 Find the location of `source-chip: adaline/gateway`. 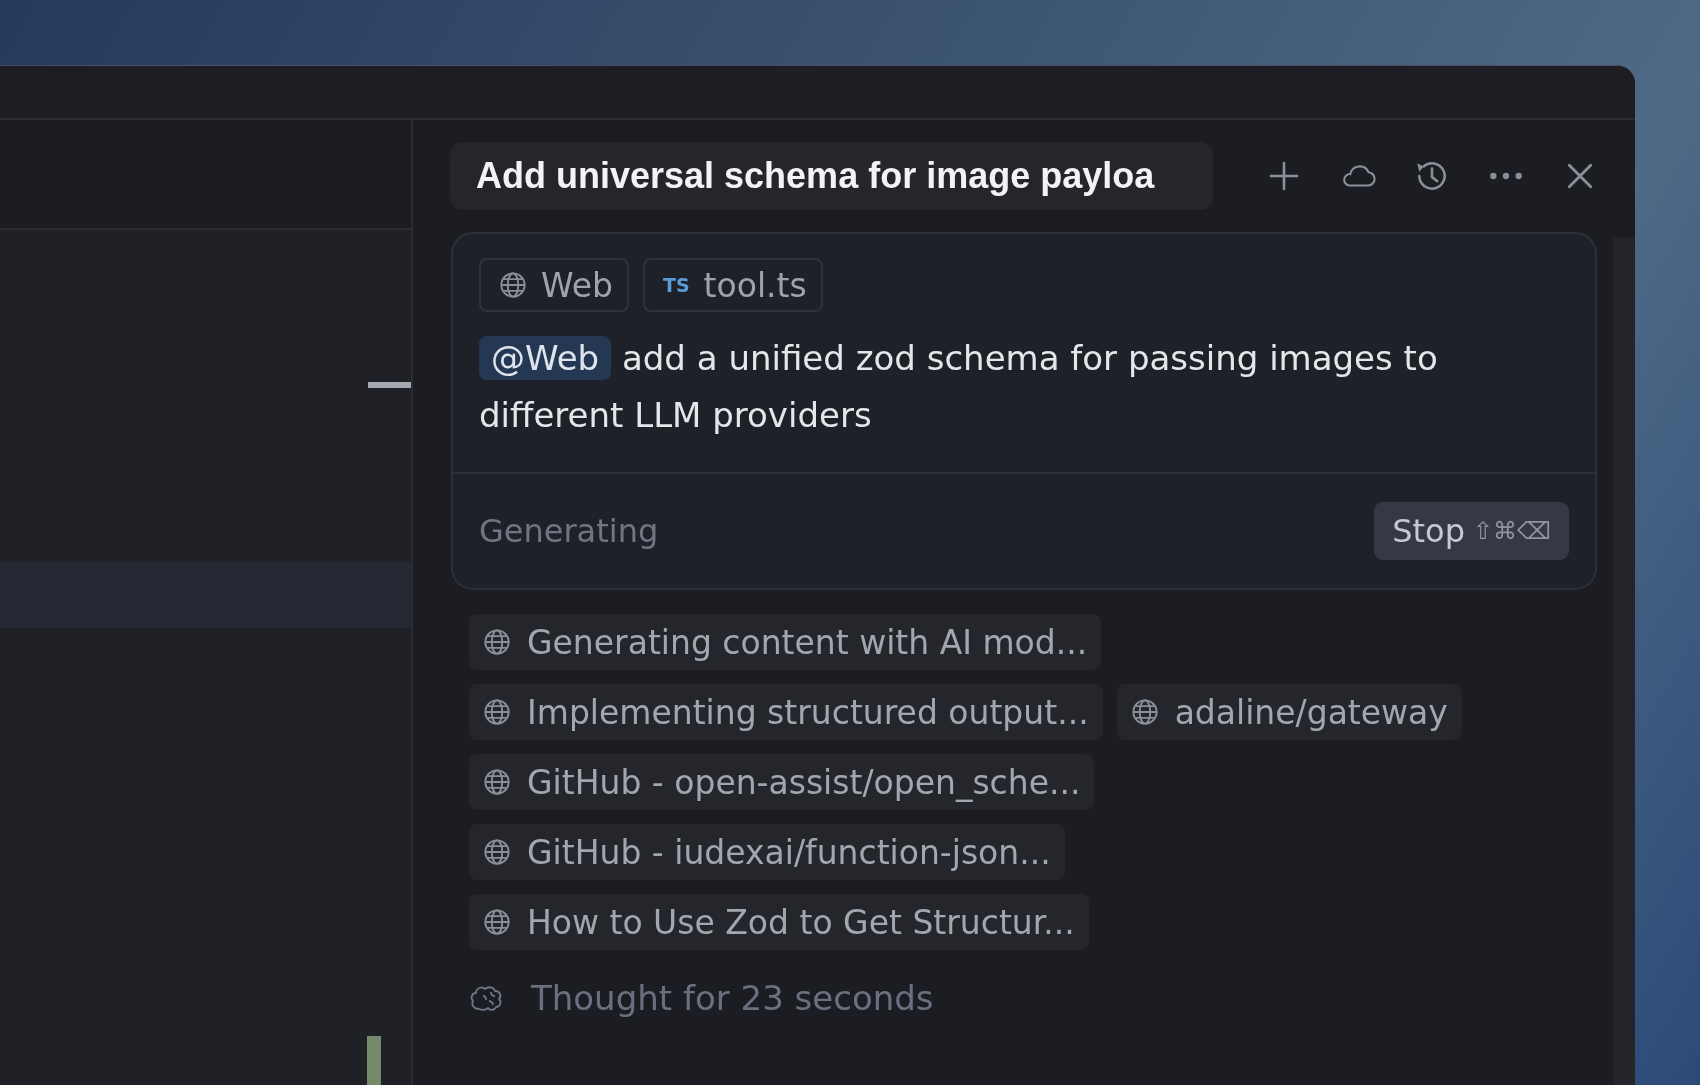

source-chip: adaline/gateway is located at coordinates (1289, 712).